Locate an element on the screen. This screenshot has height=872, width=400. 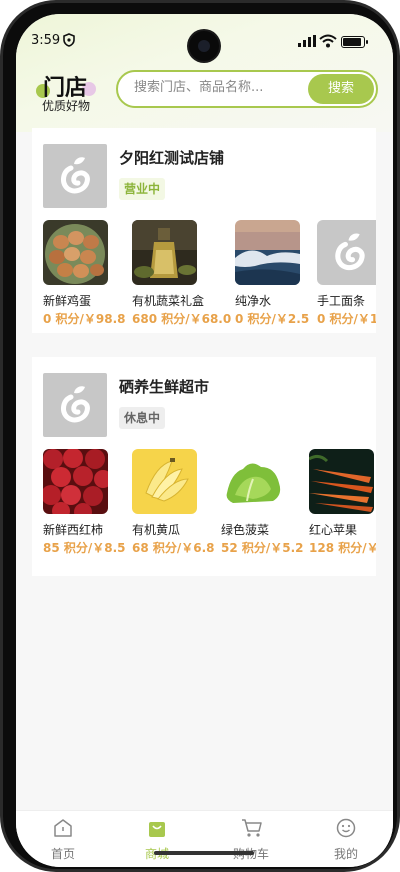
product-price: 680 积分/￥68.0 is located at coordinates (182, 319).